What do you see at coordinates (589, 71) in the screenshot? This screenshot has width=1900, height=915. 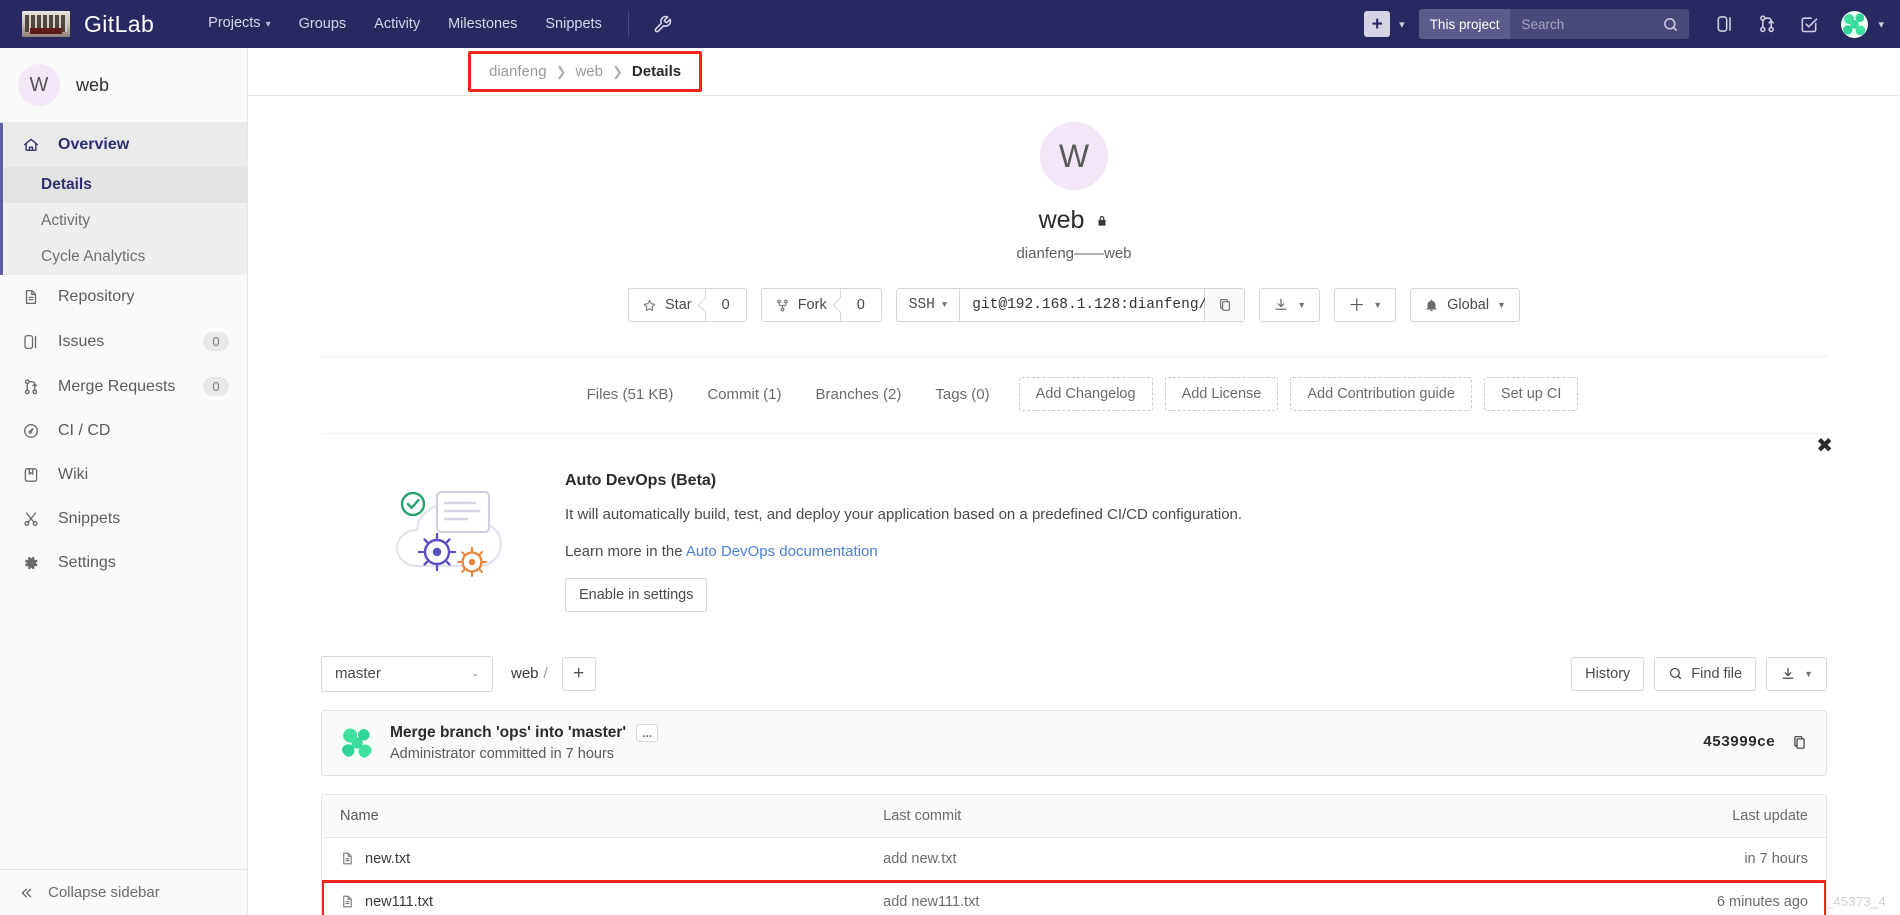 I see `breadcrumb-project-link: web` at bounding box center [589, 71].